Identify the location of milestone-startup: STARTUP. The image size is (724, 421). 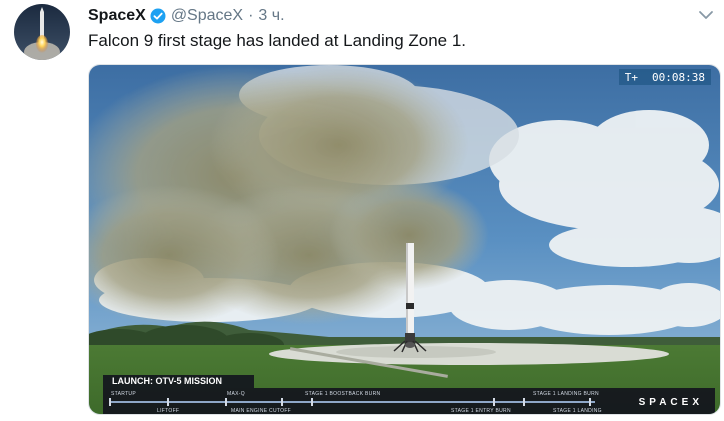
(123, 394).